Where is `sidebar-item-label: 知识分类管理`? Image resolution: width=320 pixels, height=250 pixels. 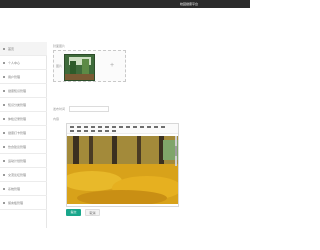
sidebar-item-label: 知识分类管理 is located at coordinates (17, 105).